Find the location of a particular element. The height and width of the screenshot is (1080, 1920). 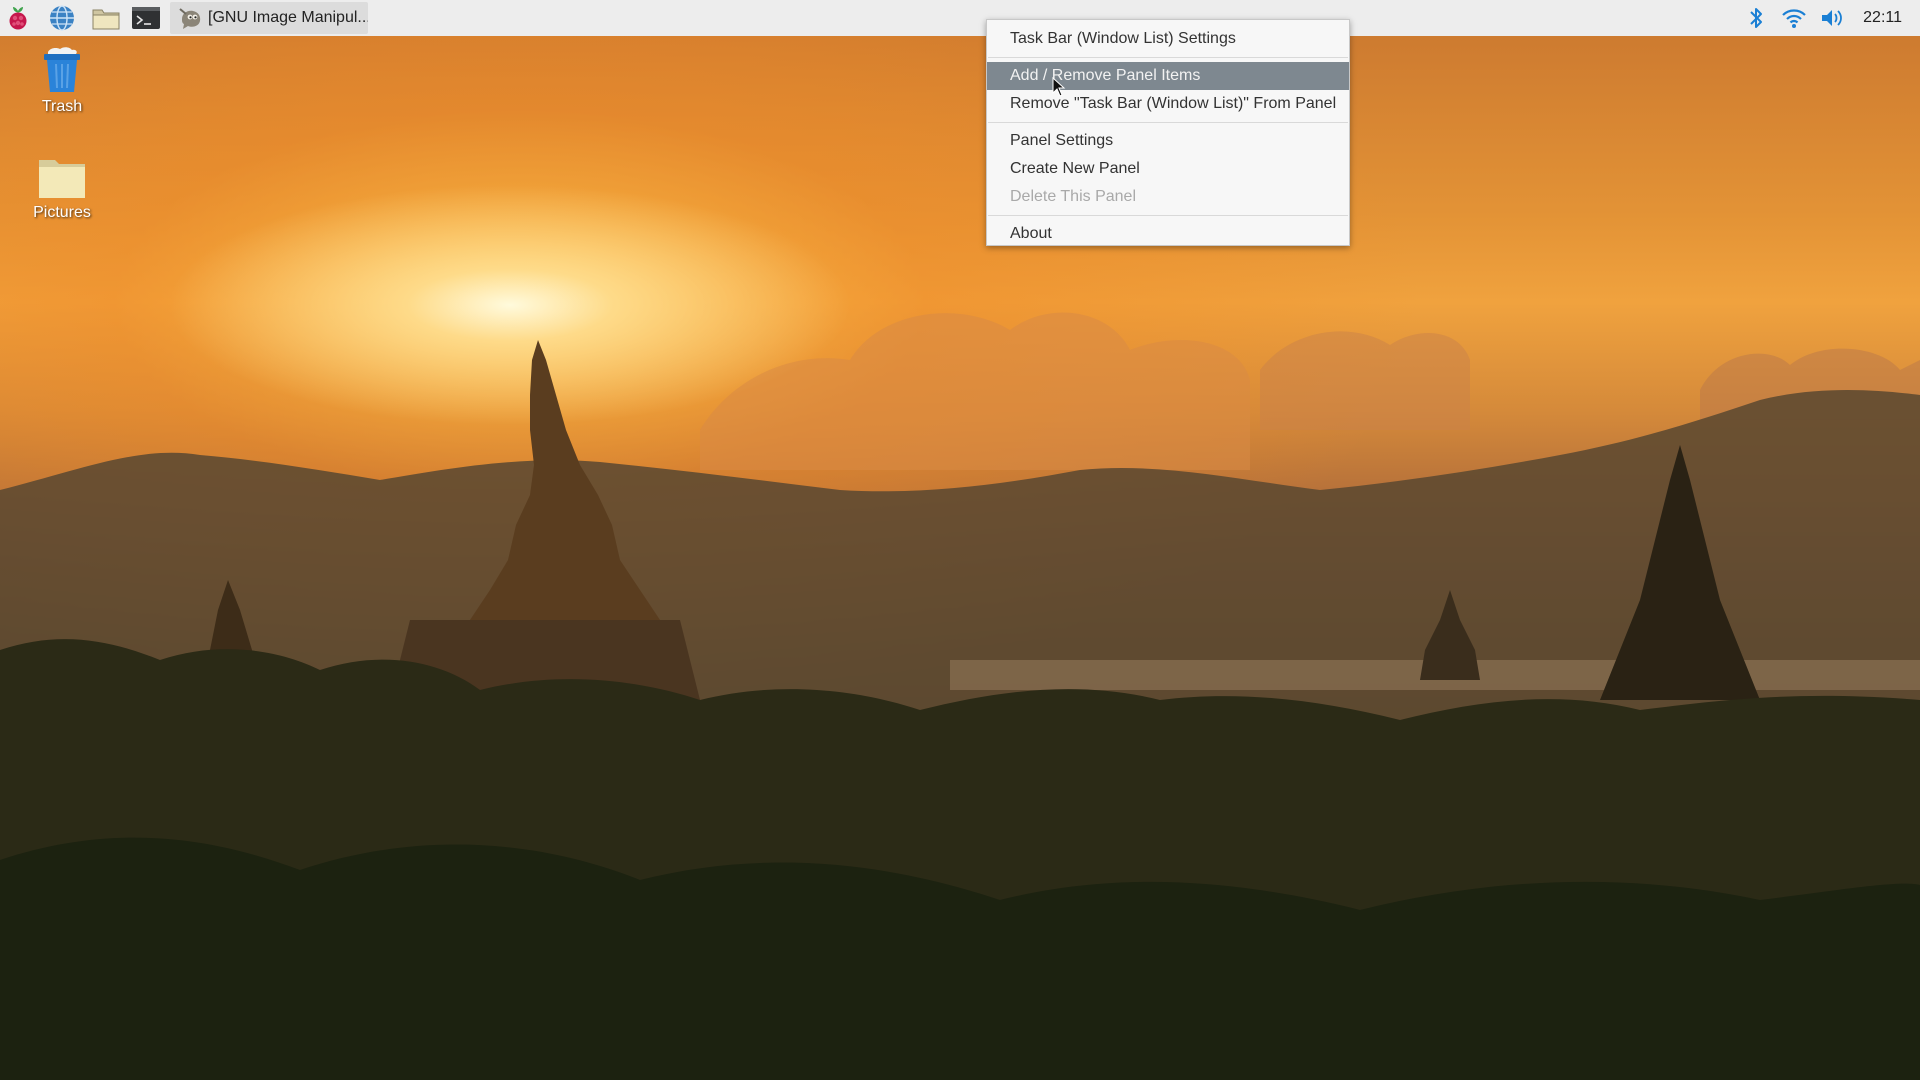

top-panel: [GNU Image Manipul... 22:11 is located at coordinates (960, 18).